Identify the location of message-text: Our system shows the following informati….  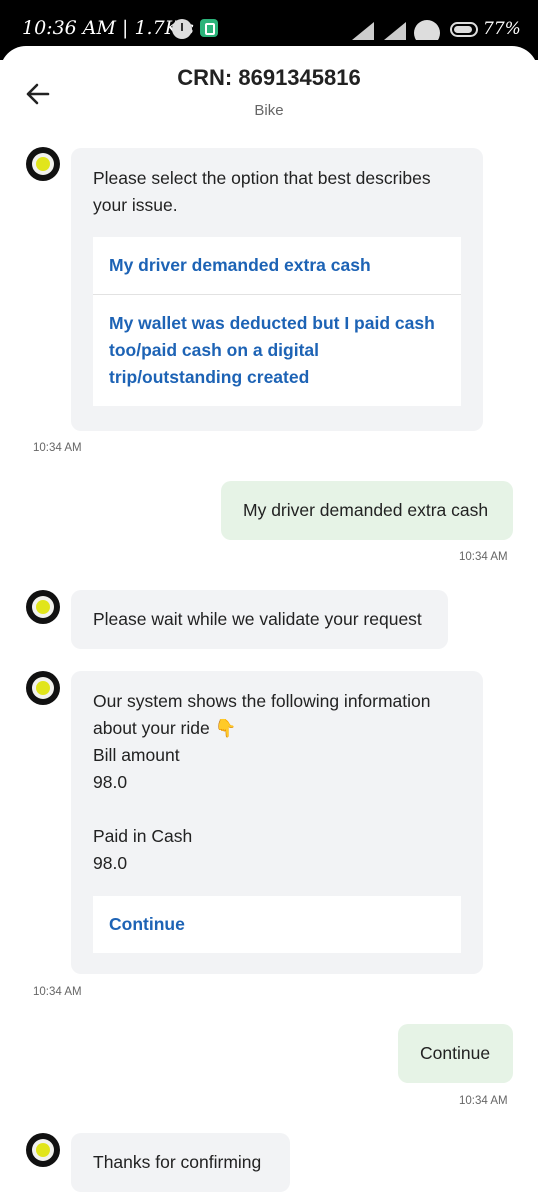
(262, 714).